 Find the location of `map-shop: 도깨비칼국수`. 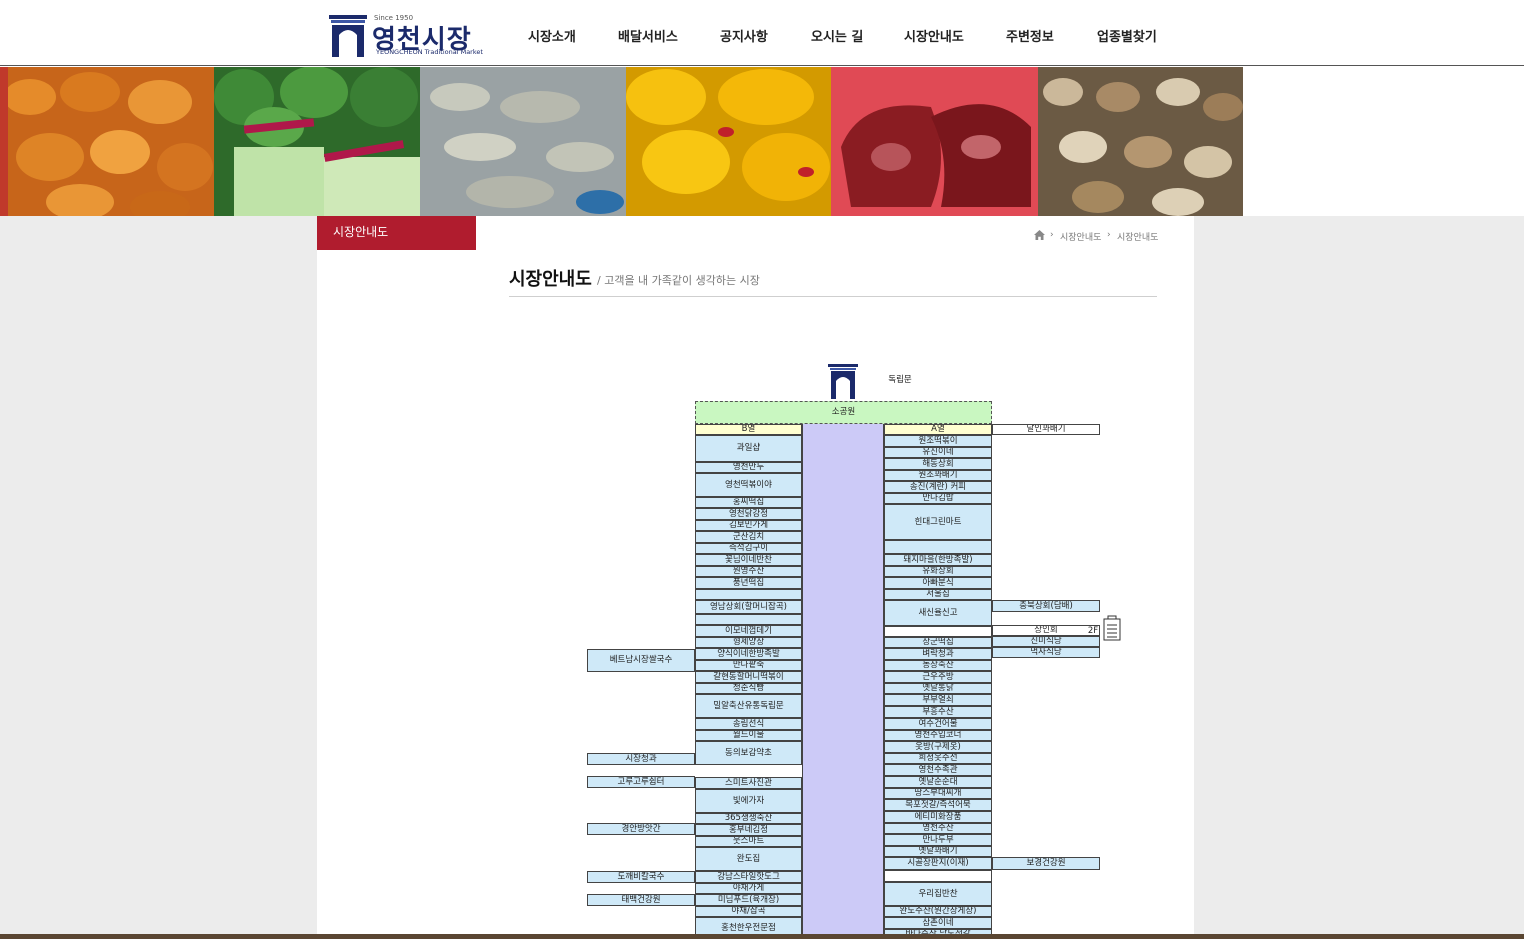

map-shop: 도깨비칼국수 is located at coordinates (641, 877).